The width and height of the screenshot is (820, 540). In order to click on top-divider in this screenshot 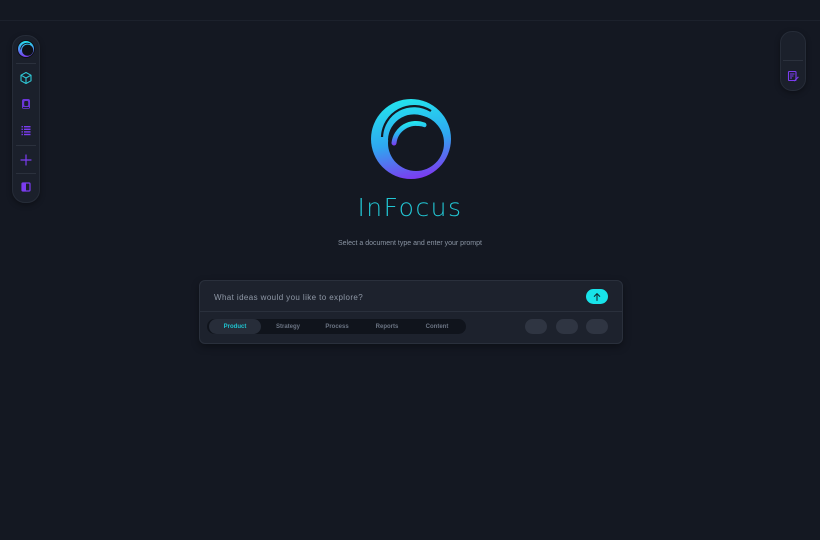, I will do `click(410, 20)`.